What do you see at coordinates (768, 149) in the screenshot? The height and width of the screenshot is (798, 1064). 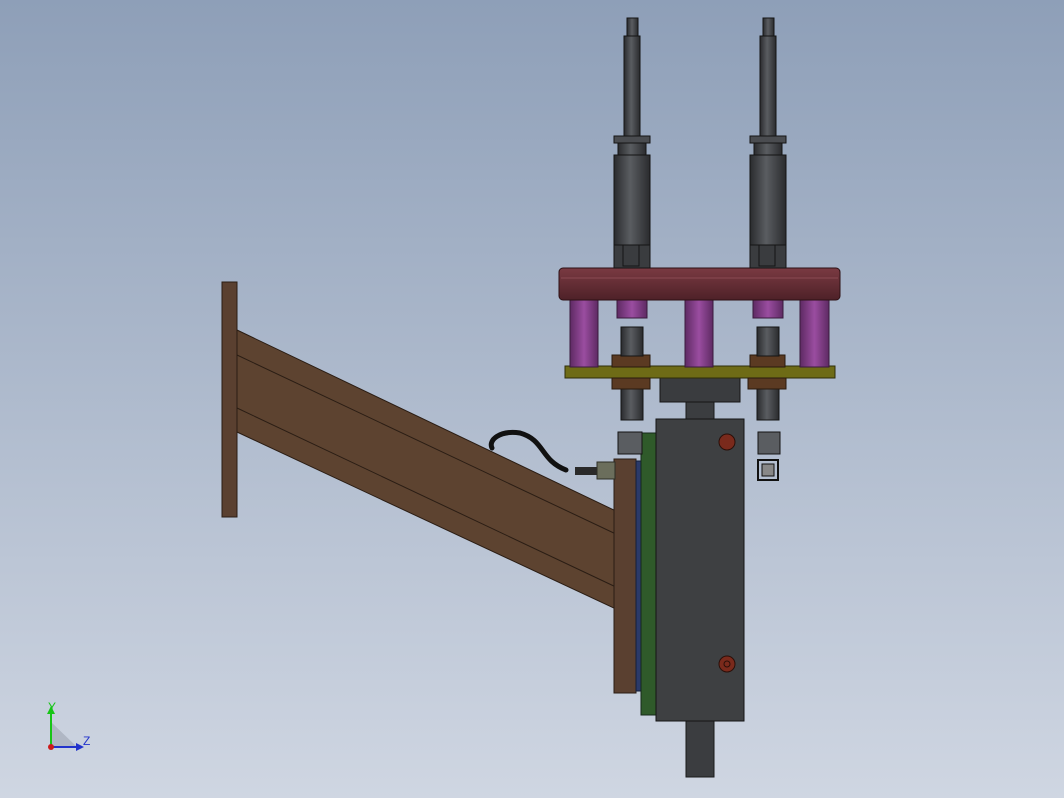 I see `right-cylinder-neck` at bounding box center [768, 149].